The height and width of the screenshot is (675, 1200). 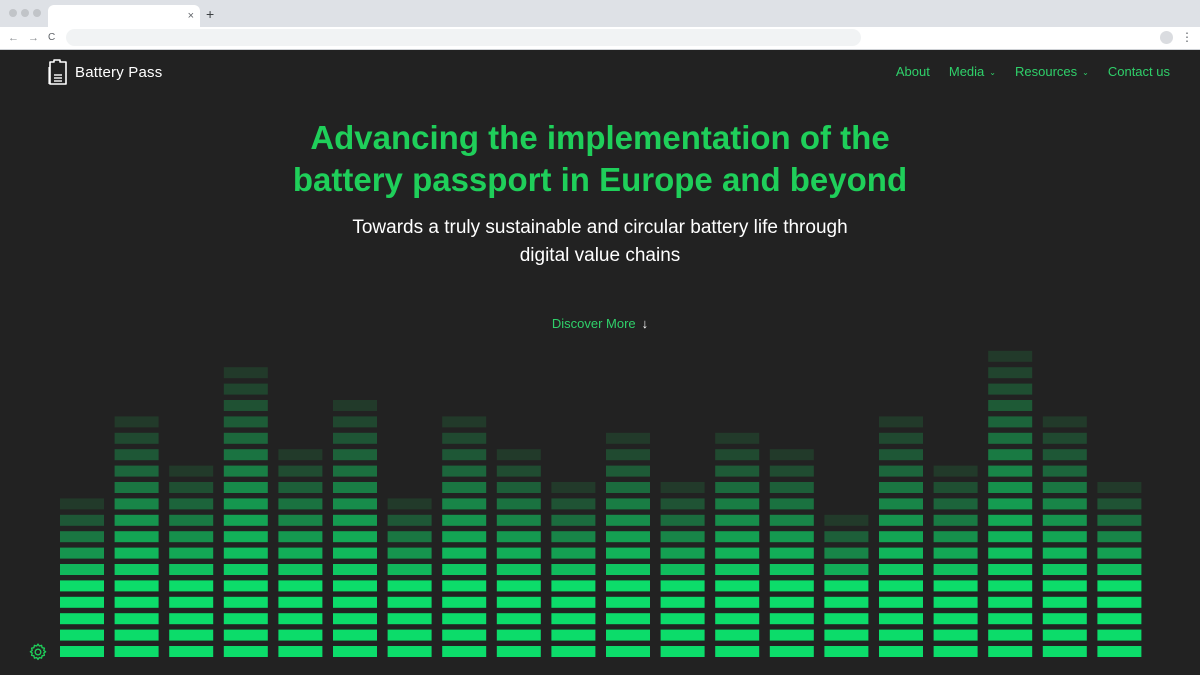 I want to click on logo: Battery Pass, so click(x=105, y=72).